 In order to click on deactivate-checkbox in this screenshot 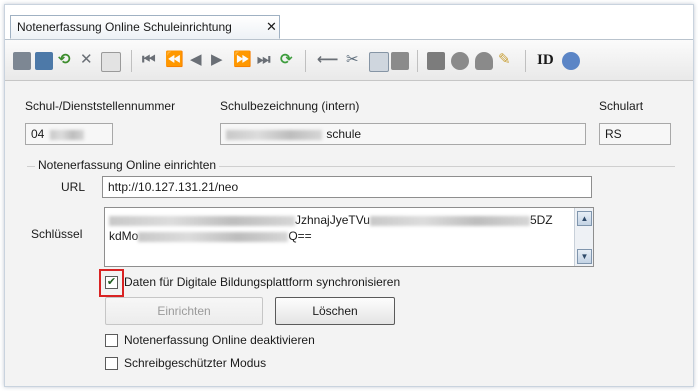, I will do `click(111, 340)`.